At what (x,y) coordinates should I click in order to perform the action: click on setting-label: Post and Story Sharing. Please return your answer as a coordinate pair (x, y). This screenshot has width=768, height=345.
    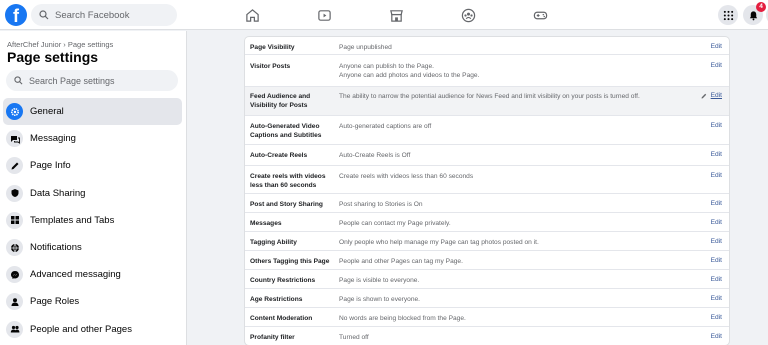
    Looking at the image, I should click on (286, 204).